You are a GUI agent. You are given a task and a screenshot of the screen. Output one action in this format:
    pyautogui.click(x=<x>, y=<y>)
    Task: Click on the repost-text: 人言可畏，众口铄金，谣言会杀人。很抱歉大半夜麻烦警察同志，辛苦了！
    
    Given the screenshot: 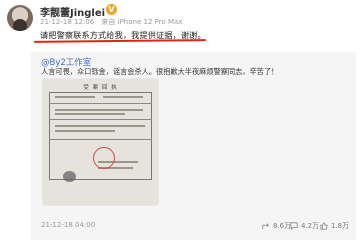 What is the action you would take?
    pyautogui.click(x=160, y=71)
    